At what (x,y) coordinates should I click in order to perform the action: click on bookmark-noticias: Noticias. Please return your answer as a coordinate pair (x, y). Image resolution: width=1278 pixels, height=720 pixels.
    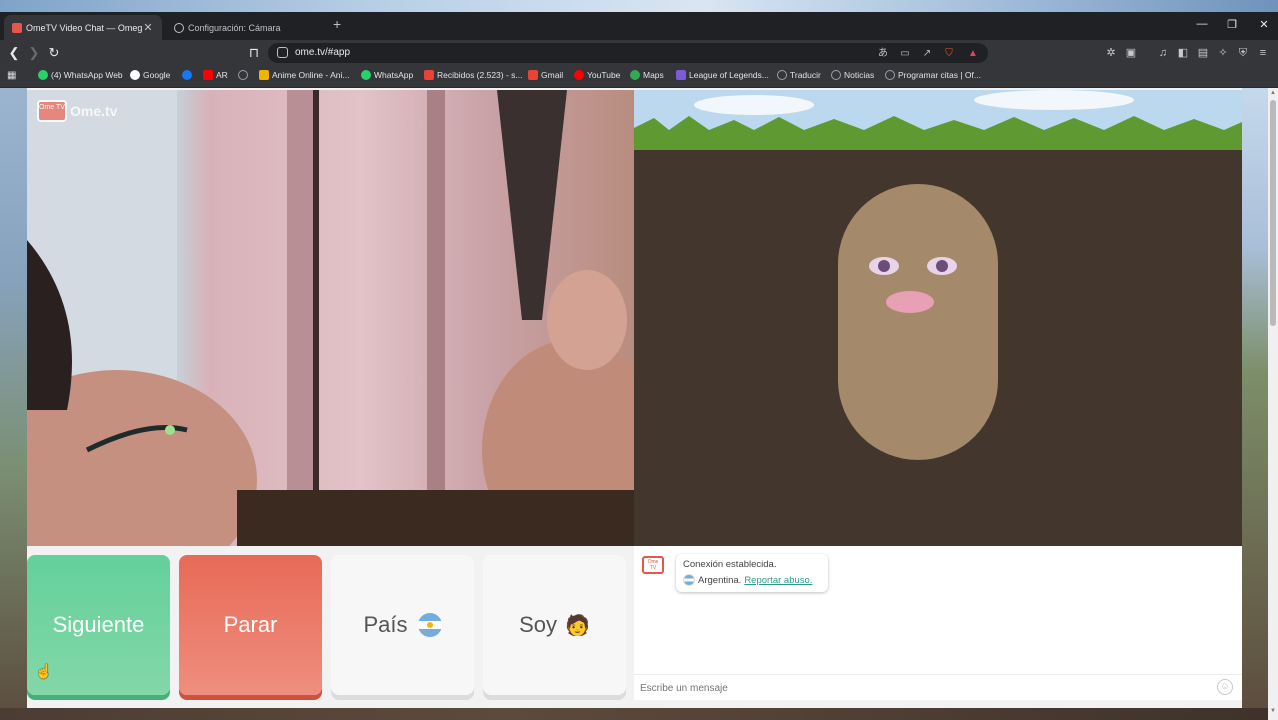
    Looking at the image, I should click on (852, 75).